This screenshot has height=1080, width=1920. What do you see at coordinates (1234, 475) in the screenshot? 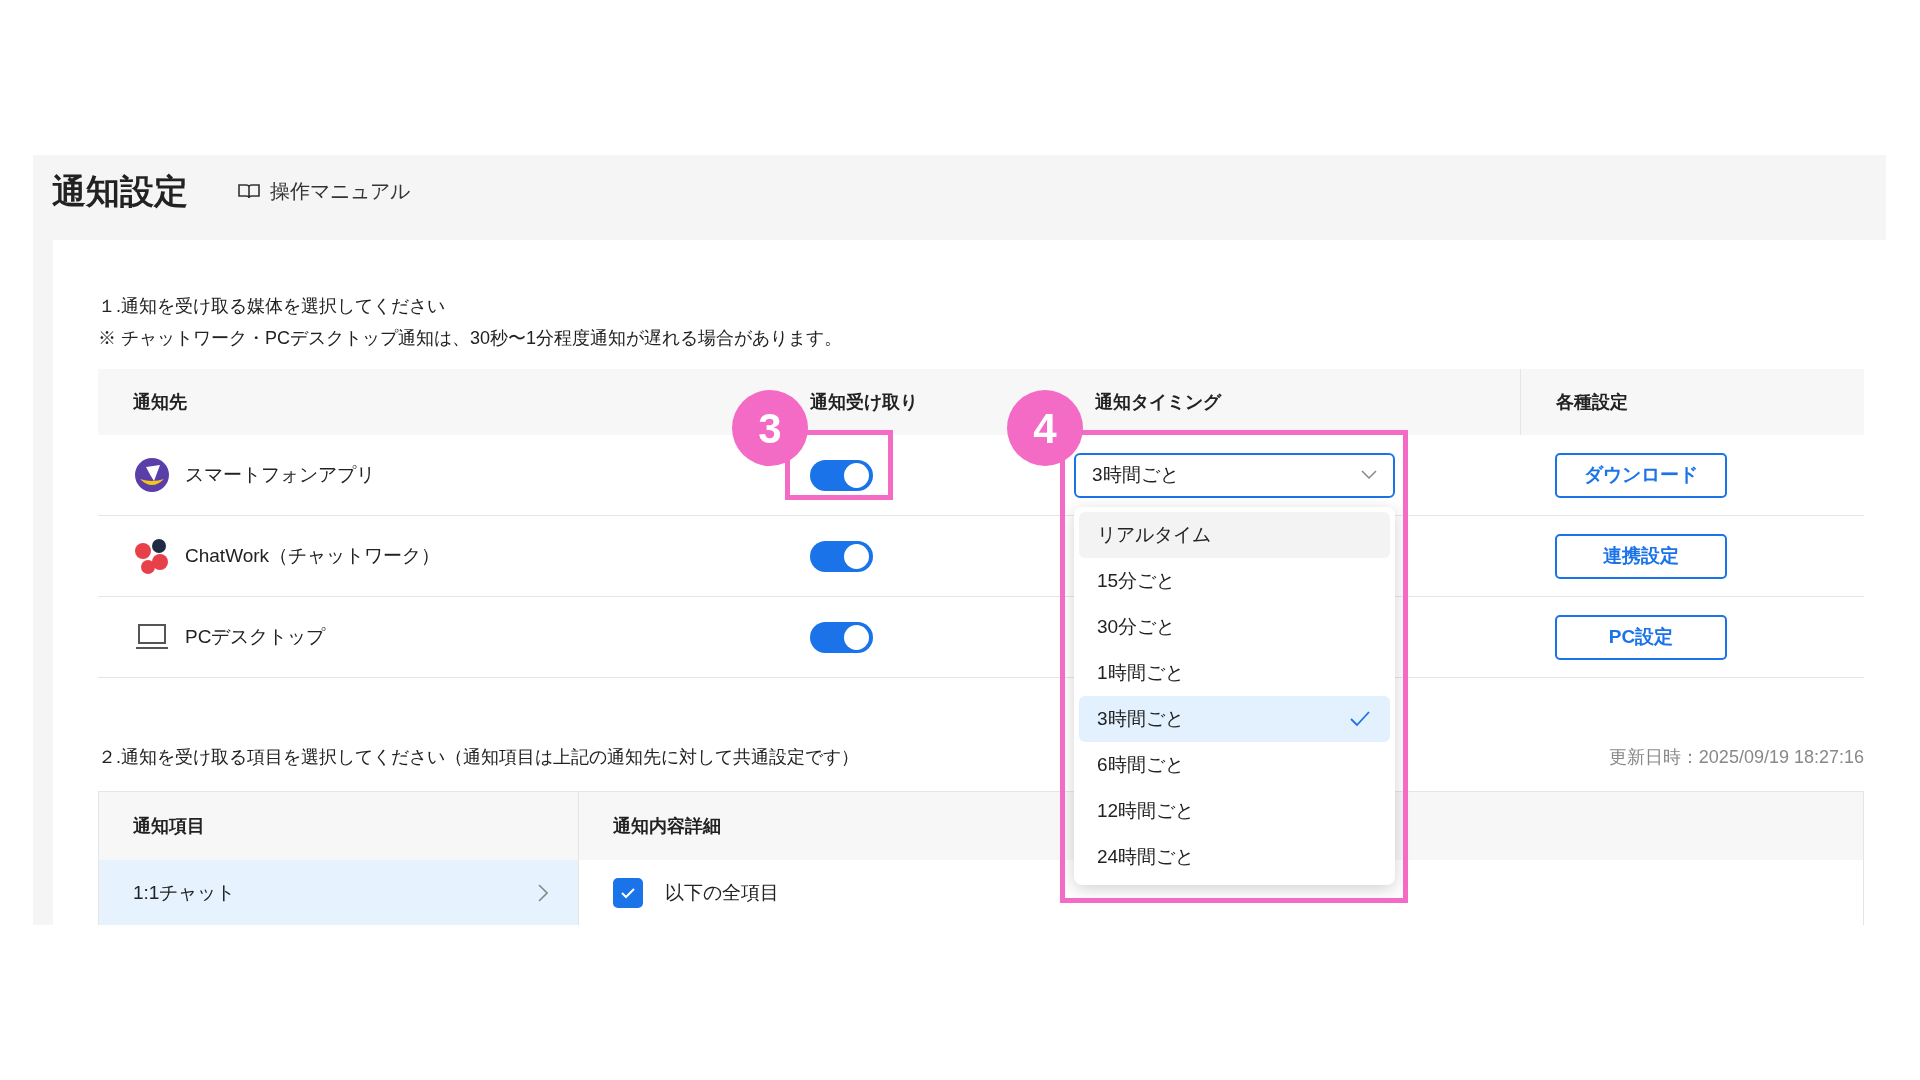
I see `timing-select: 3時間ごと` at bounding box center [1234, 475].